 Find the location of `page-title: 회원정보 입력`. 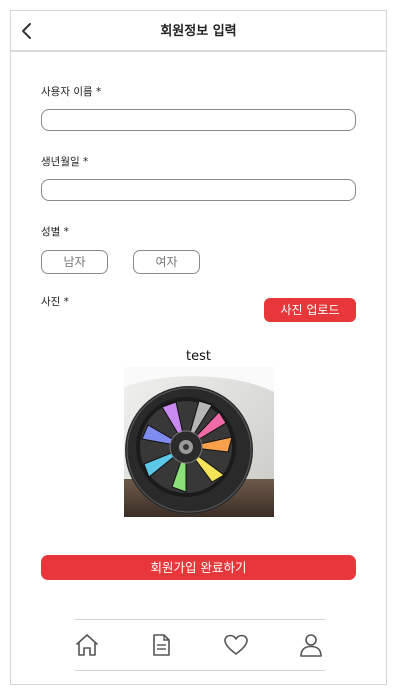

page-title: 회원정보 입력 is located at coordinates (198, 31).